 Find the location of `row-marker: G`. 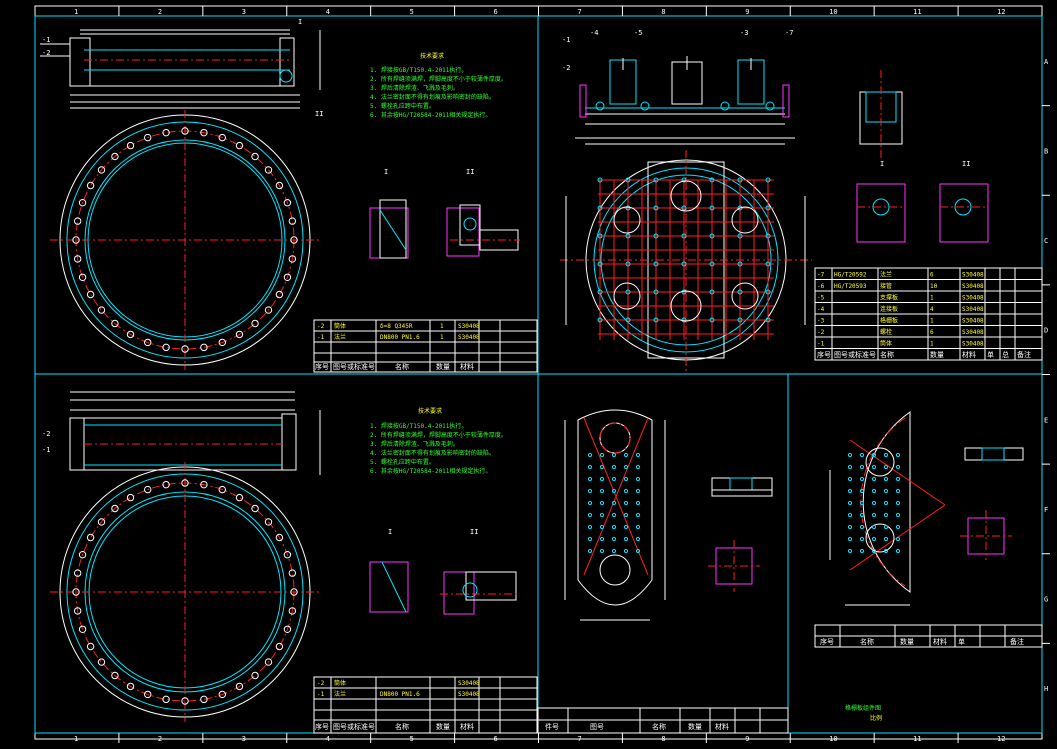

row-marker: G is located at coordinates (1046, 600).